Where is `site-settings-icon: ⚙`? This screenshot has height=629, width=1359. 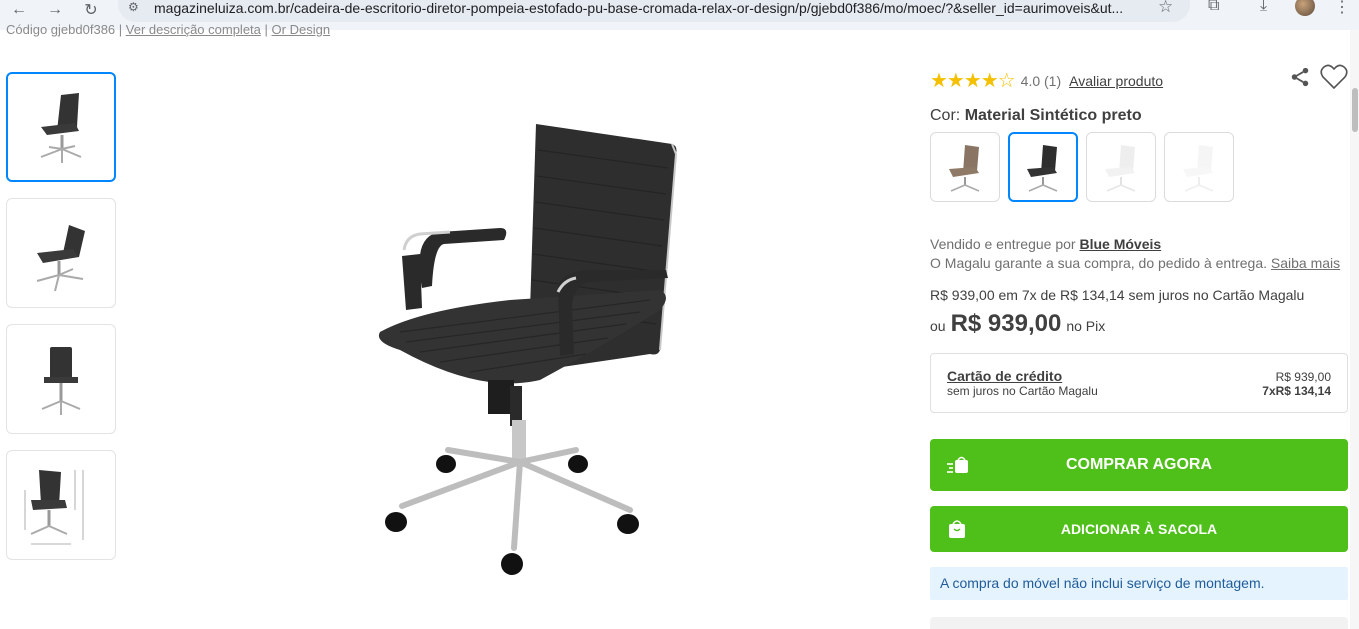
site-settings-icon: ⚙ is located at coordinates (133, 7).